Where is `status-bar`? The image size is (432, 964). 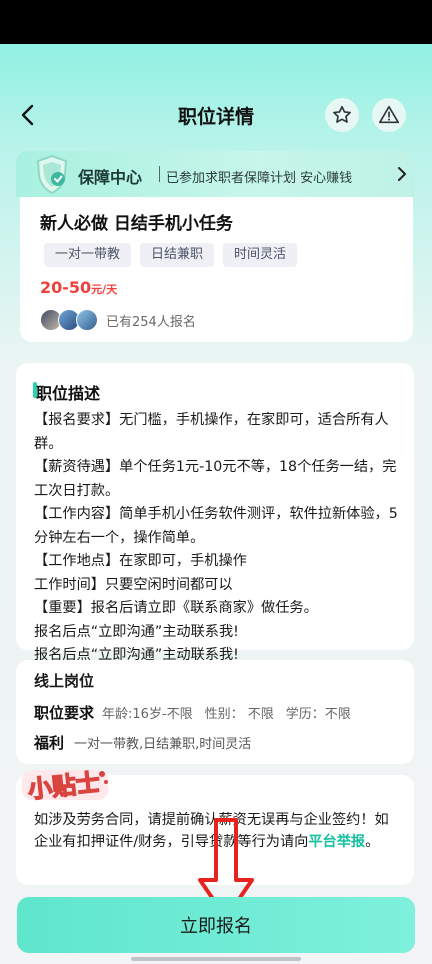
status-bar is located at coordinates (216, 22).